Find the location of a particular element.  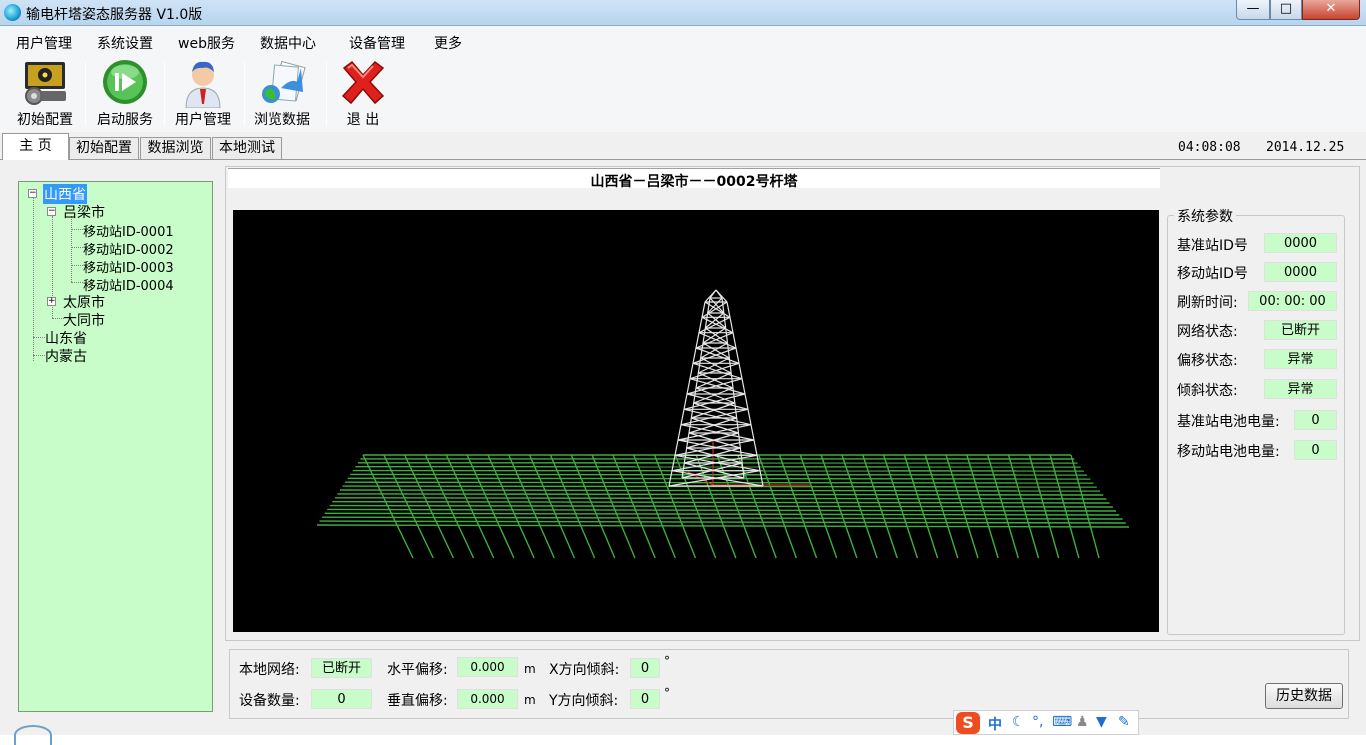

tree-node-datong: 大同市 is located at coordinates (84, 320).